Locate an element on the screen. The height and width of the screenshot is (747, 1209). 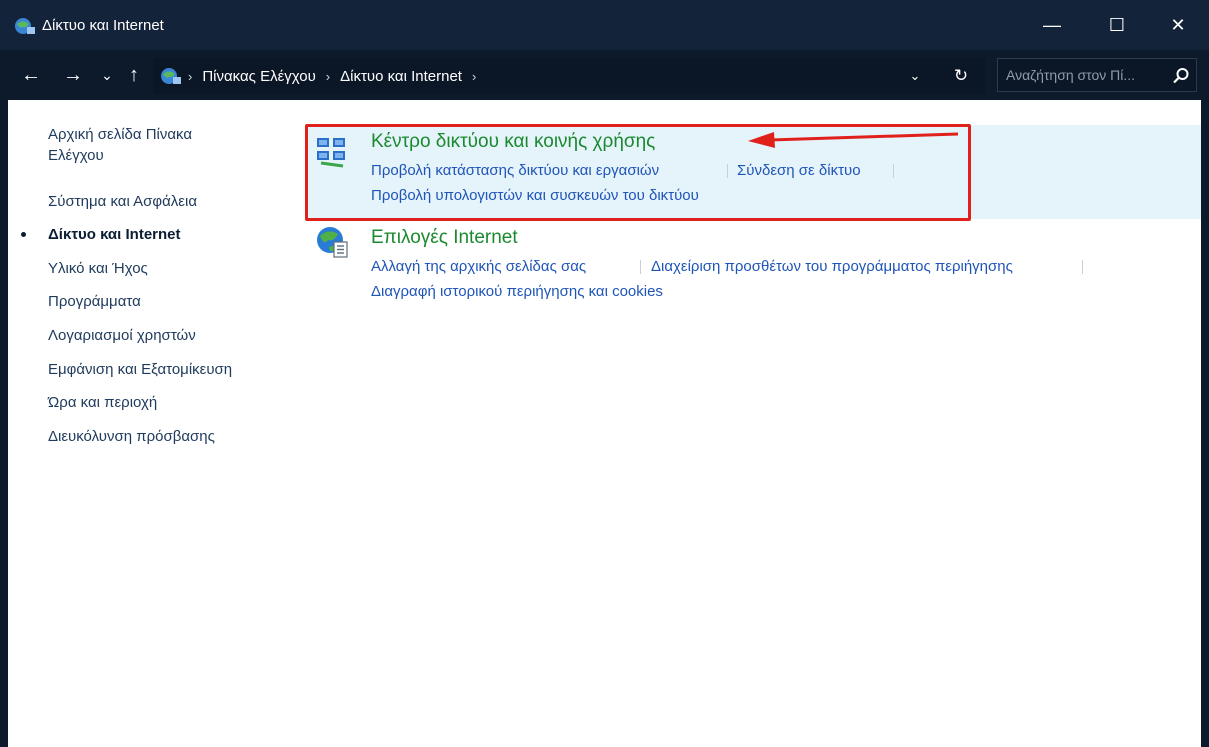
search-icon is located at coordinates (1181, 76).